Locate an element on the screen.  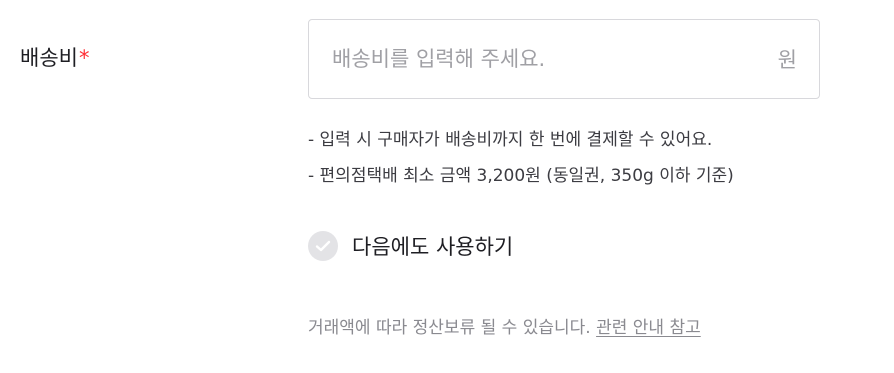
required-mark: * is located at coordinates (84, 58).